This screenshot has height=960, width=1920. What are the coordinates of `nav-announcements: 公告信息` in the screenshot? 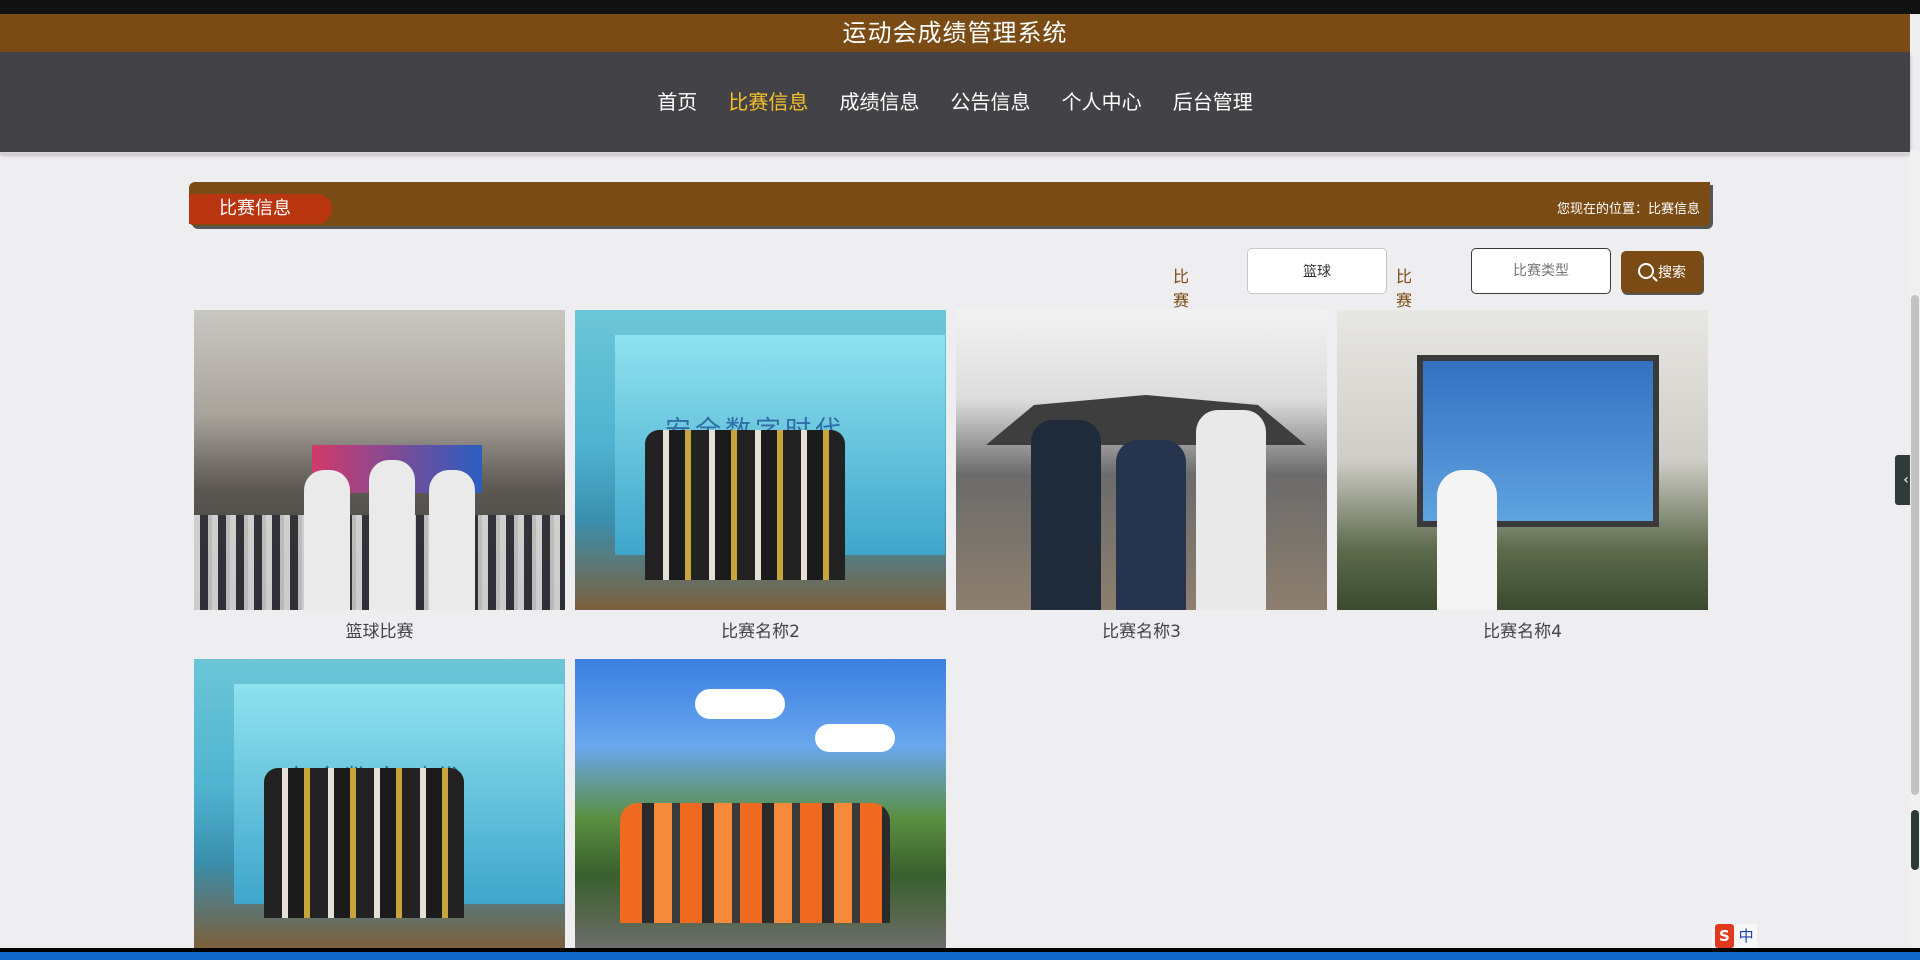 It's located at (991, 100).